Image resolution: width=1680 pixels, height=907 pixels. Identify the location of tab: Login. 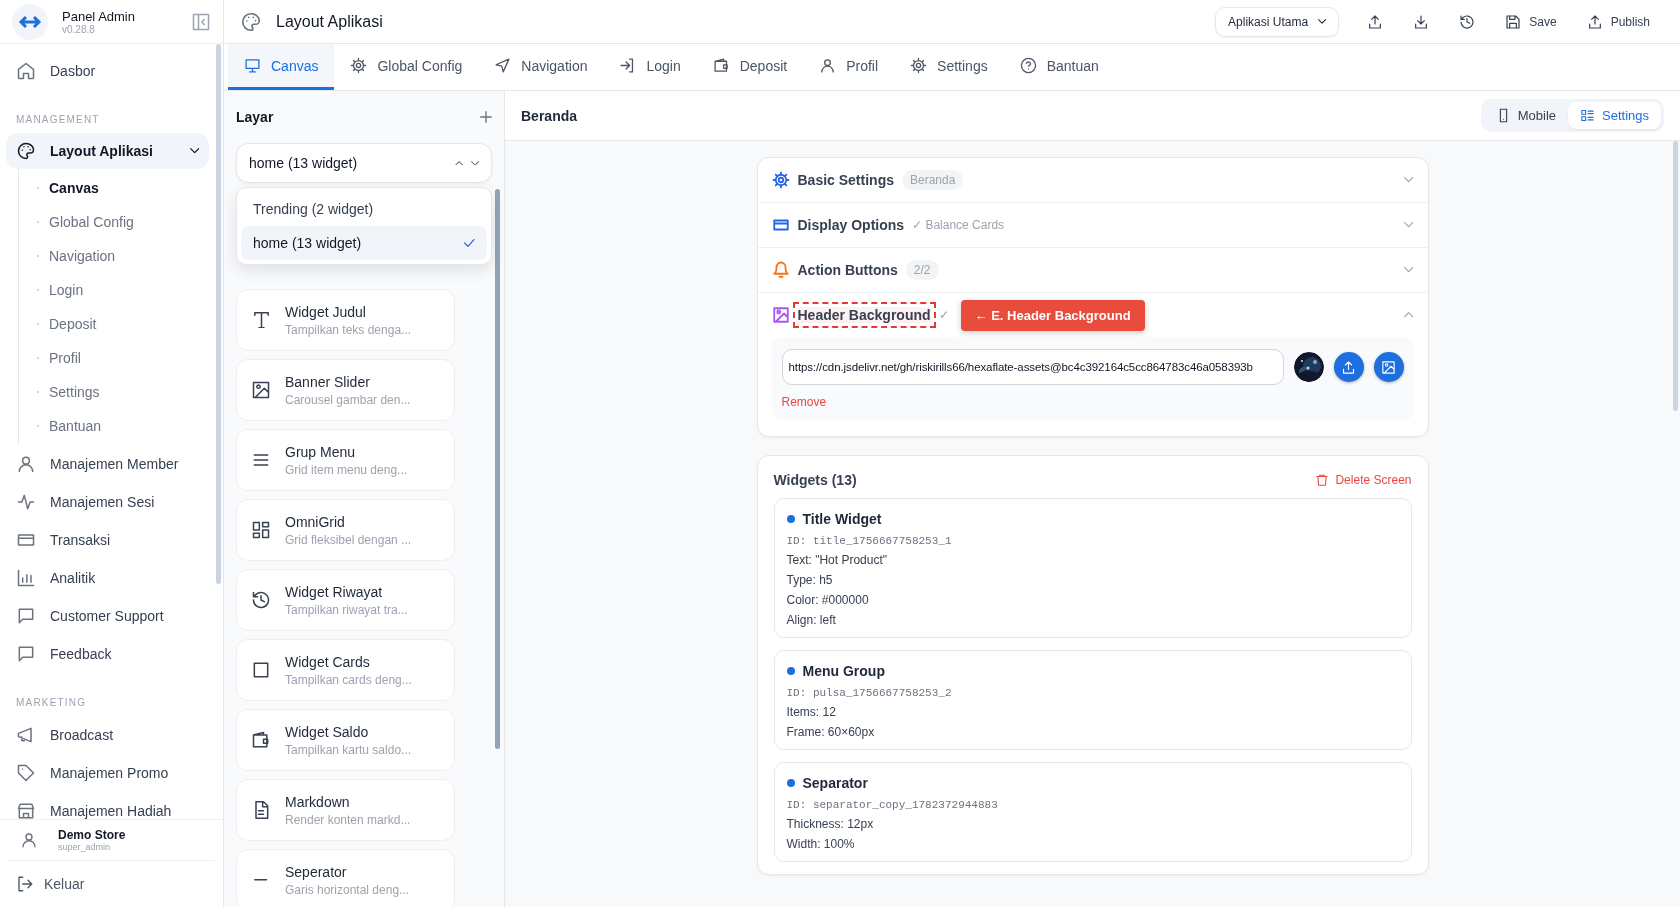
(650, 67).